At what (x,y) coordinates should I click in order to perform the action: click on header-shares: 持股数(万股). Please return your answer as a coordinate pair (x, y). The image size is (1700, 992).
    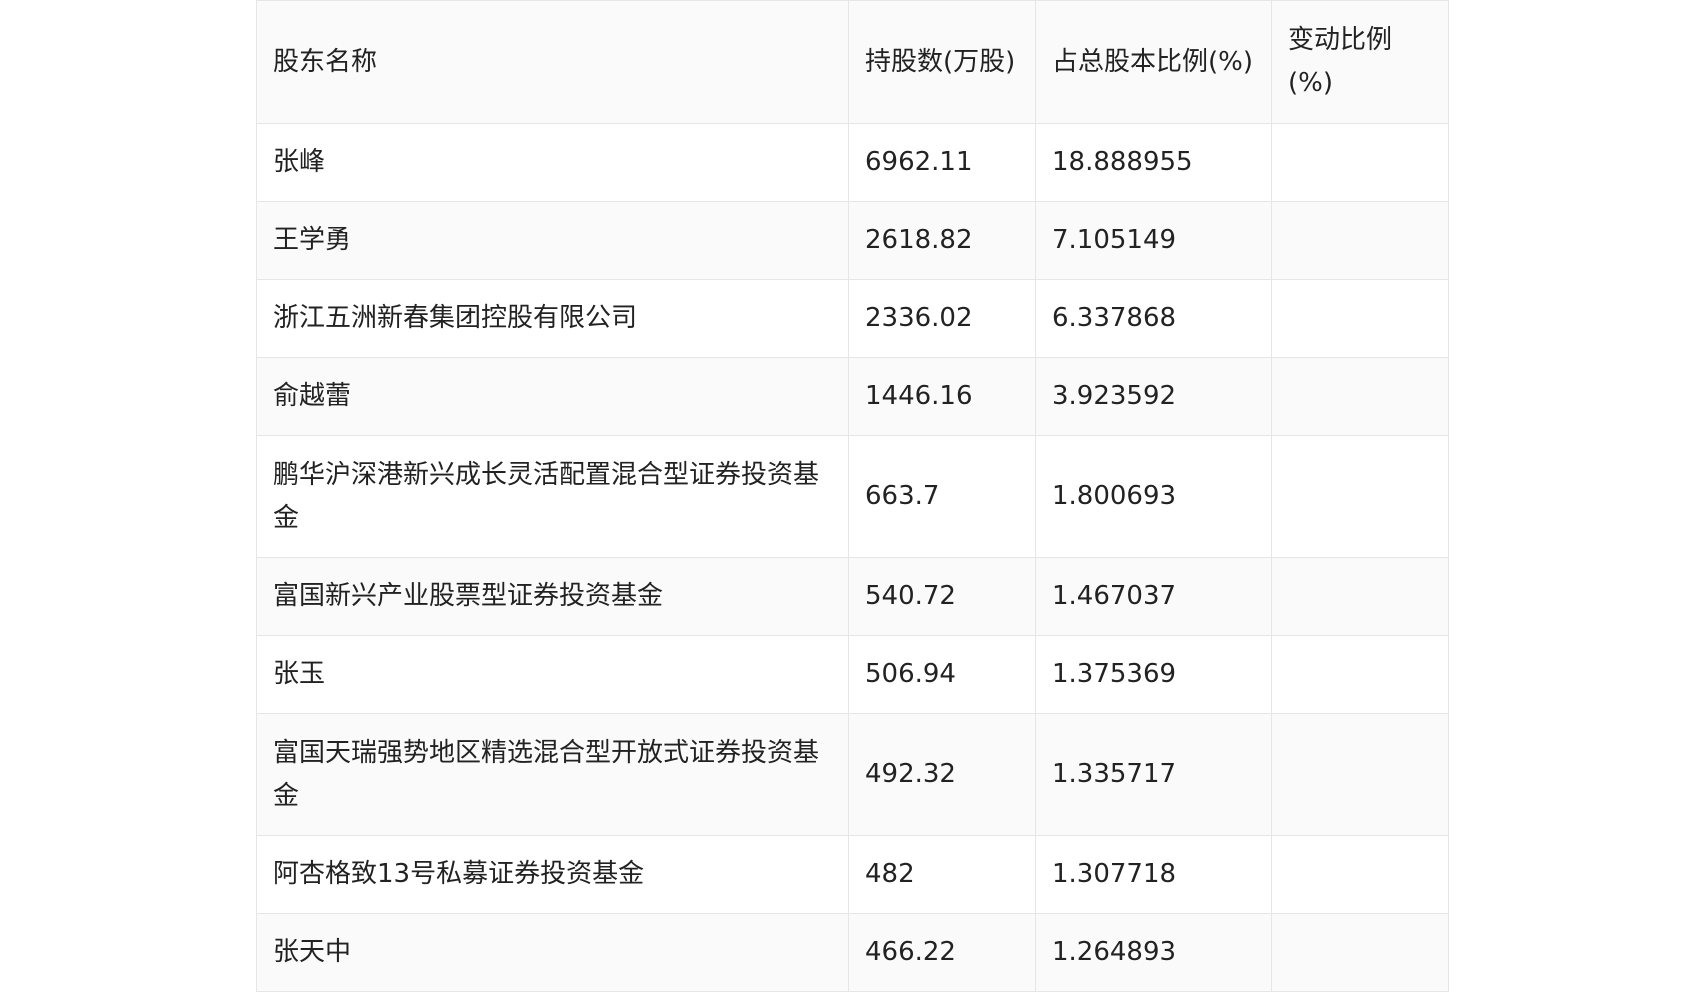
    Looking at the image, I should click on (942, 62).